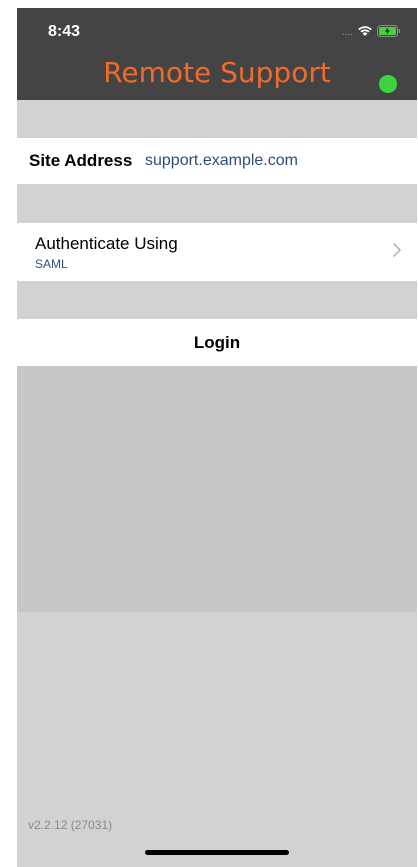 This screenshot has width=418, height=867. What do you see at coordinates (388, 84) in the screenshot?
I see `connection-status-dot` at bounding box center [388, 84].